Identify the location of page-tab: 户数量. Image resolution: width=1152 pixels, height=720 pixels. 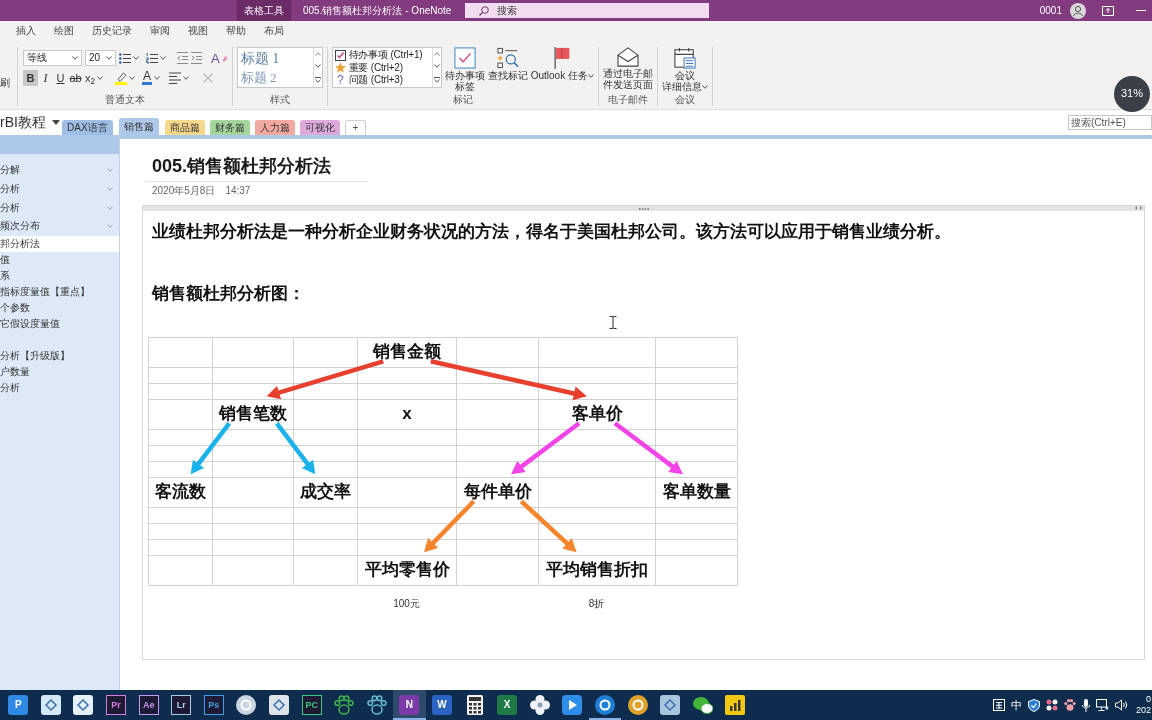
(59, 371).